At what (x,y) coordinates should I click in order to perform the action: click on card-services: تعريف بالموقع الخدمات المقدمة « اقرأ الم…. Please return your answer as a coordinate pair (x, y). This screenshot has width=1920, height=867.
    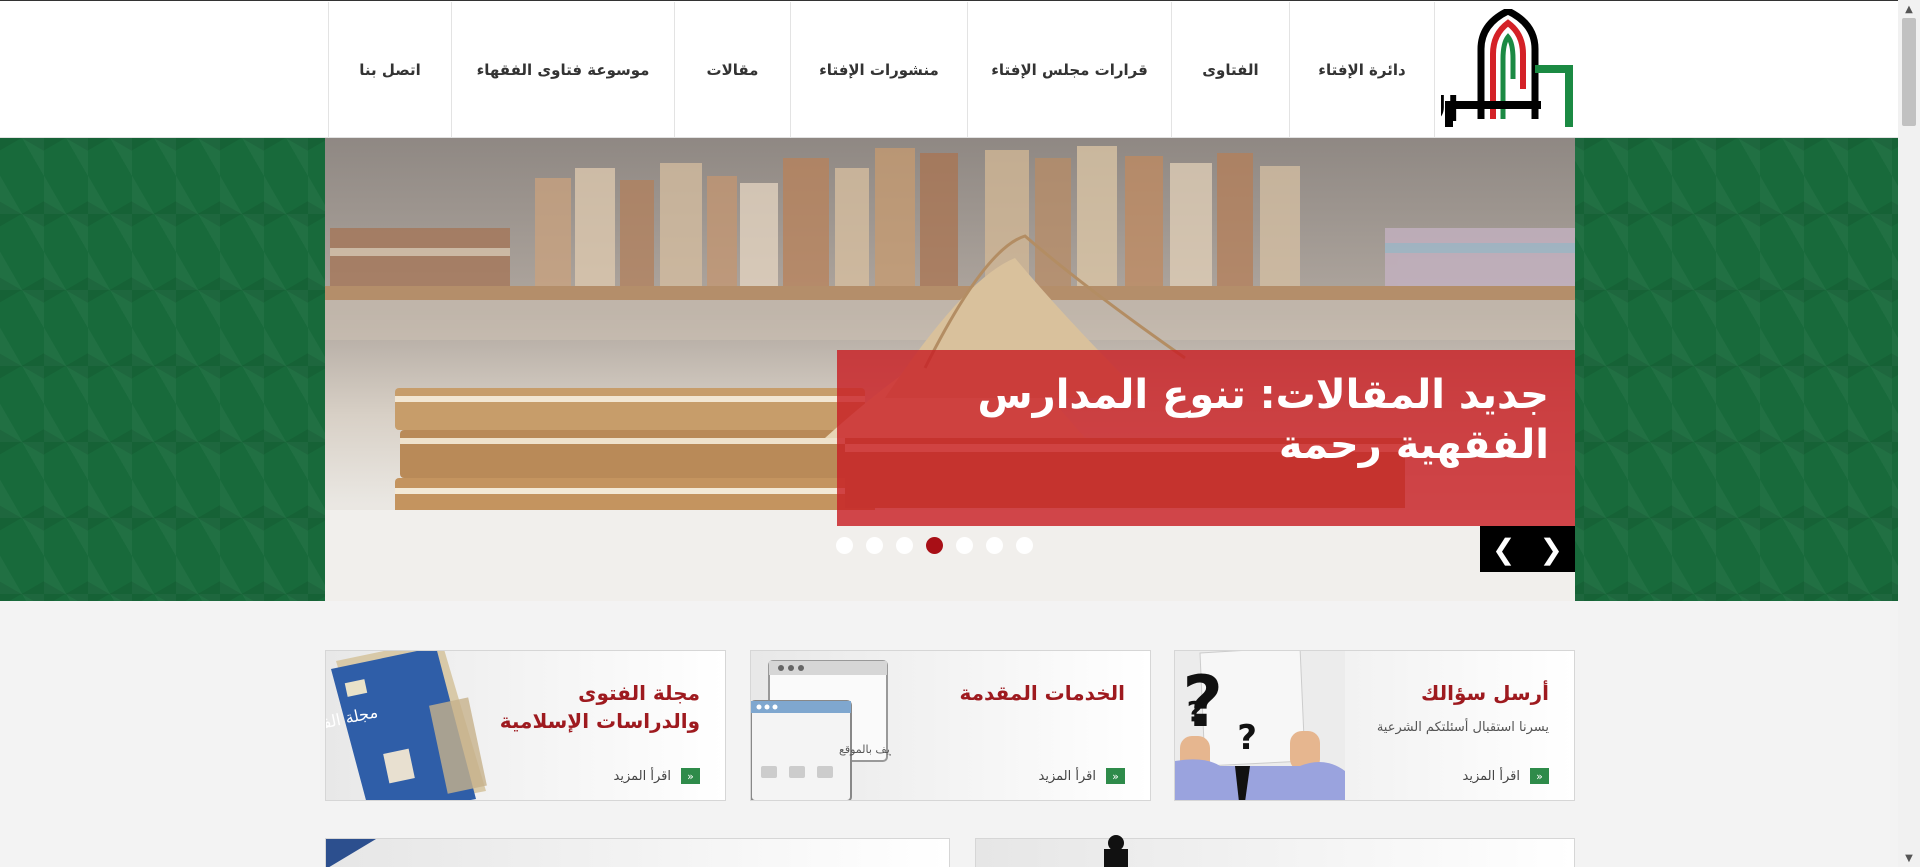
    Looking at the image, I should click on (950, 725).